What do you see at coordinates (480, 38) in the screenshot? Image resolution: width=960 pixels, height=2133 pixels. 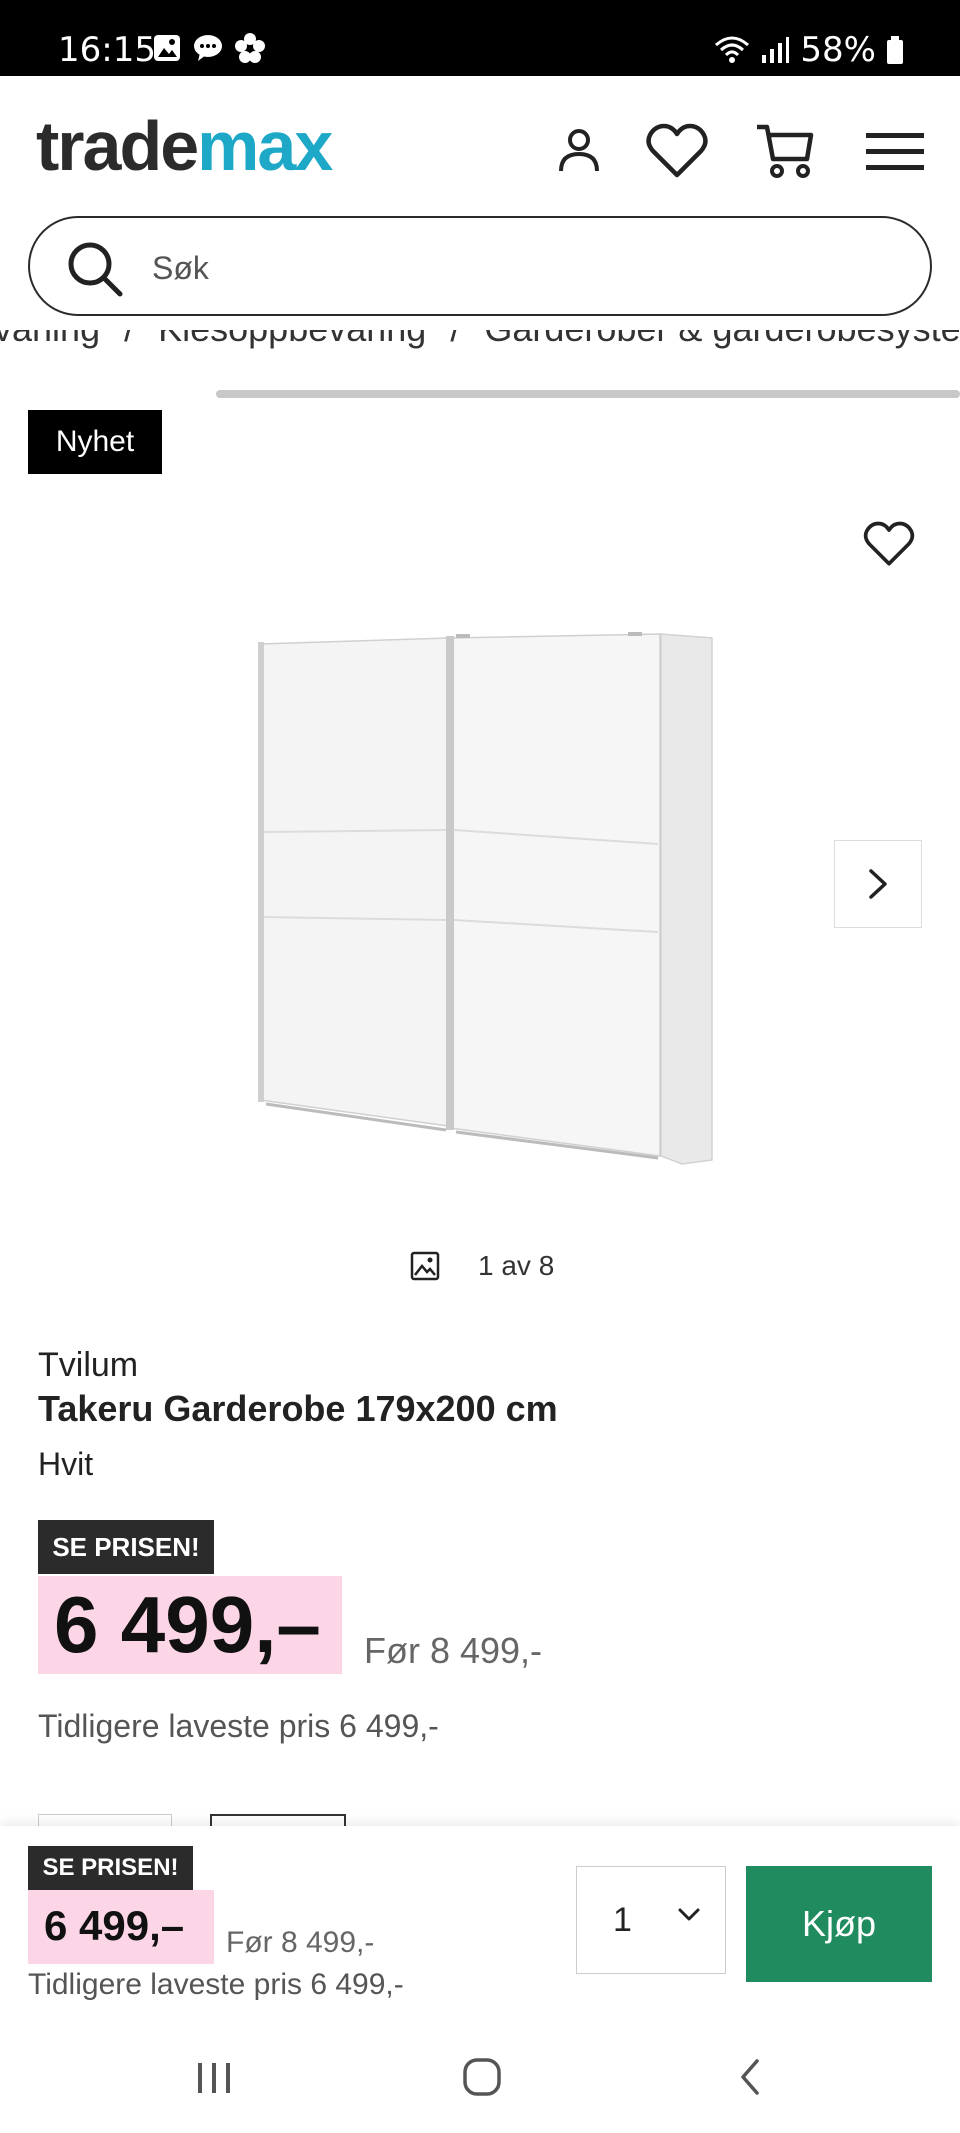 I see `status-bar: 16:15 58%` at bounding box center [480, 38].